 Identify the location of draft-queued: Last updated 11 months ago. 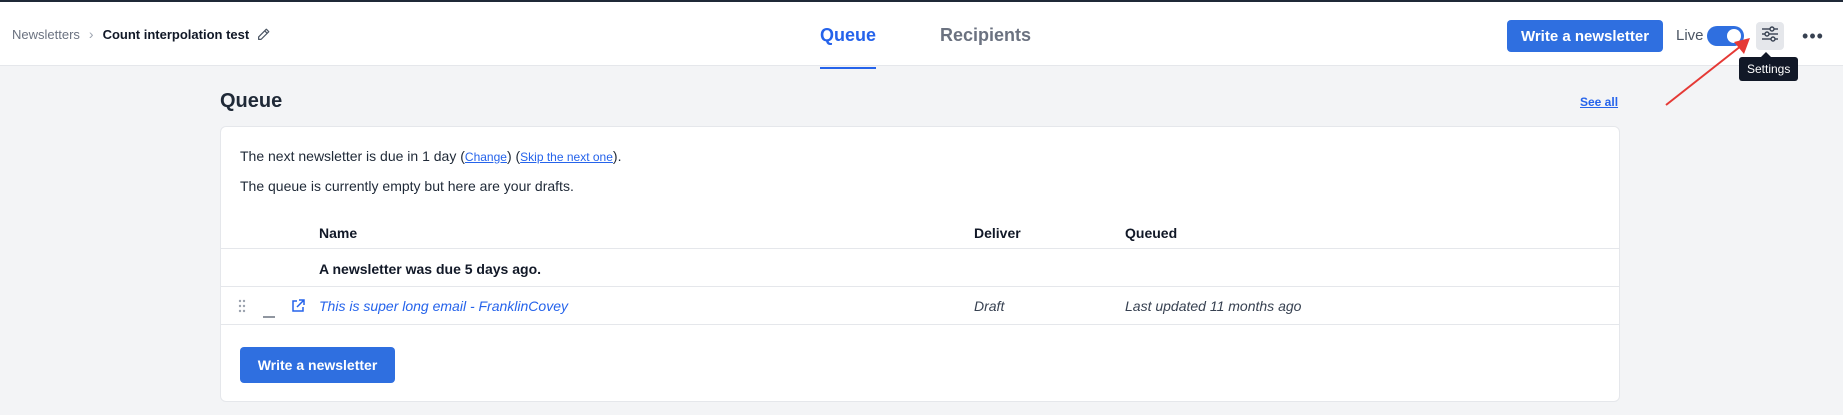
(1213, 306).